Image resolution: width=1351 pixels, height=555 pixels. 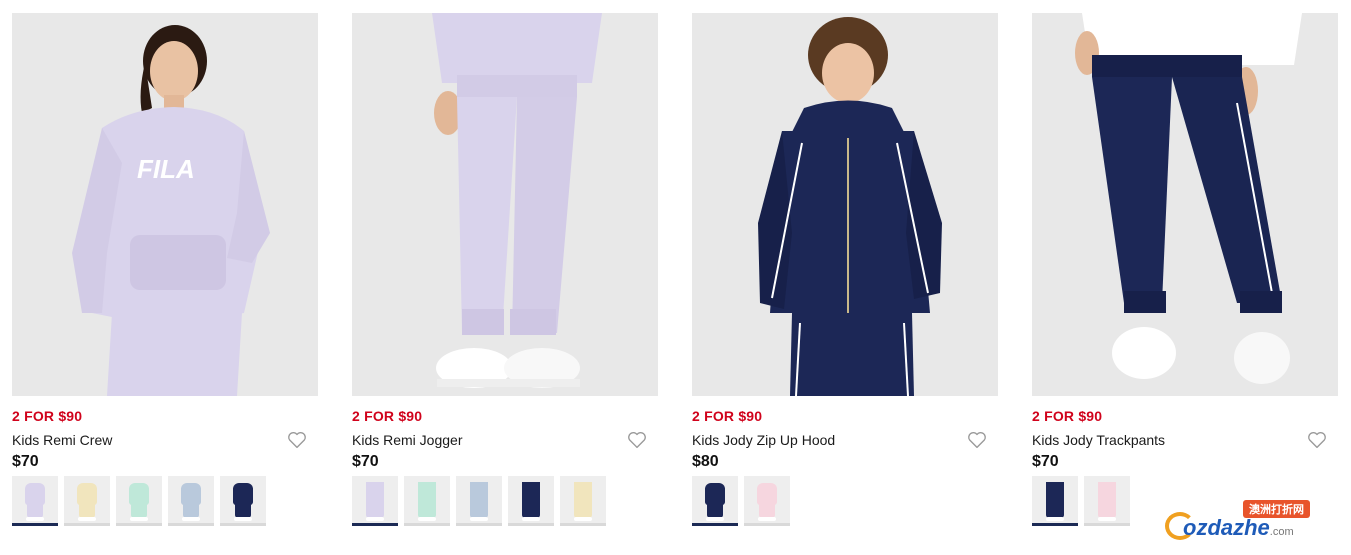 I want to click on watermark-text: ozdazhe.com, so click(x=1238, y=528).